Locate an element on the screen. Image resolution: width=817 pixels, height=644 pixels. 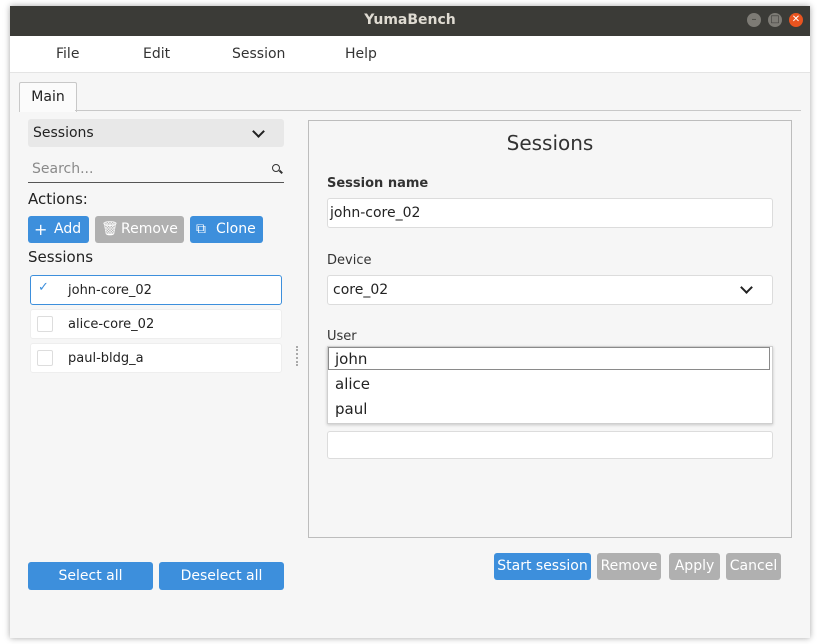
tab-main: Main is located at coordinates (48, 97).